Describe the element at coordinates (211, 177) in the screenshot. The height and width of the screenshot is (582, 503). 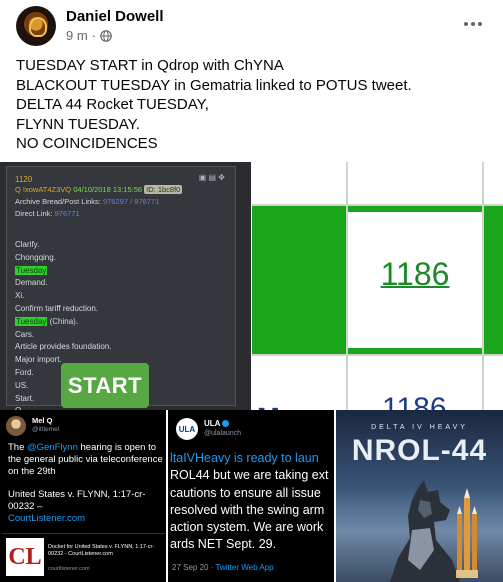
I see `qdrop-toolbar-icons: ▣ ▤ ✥` at that location.